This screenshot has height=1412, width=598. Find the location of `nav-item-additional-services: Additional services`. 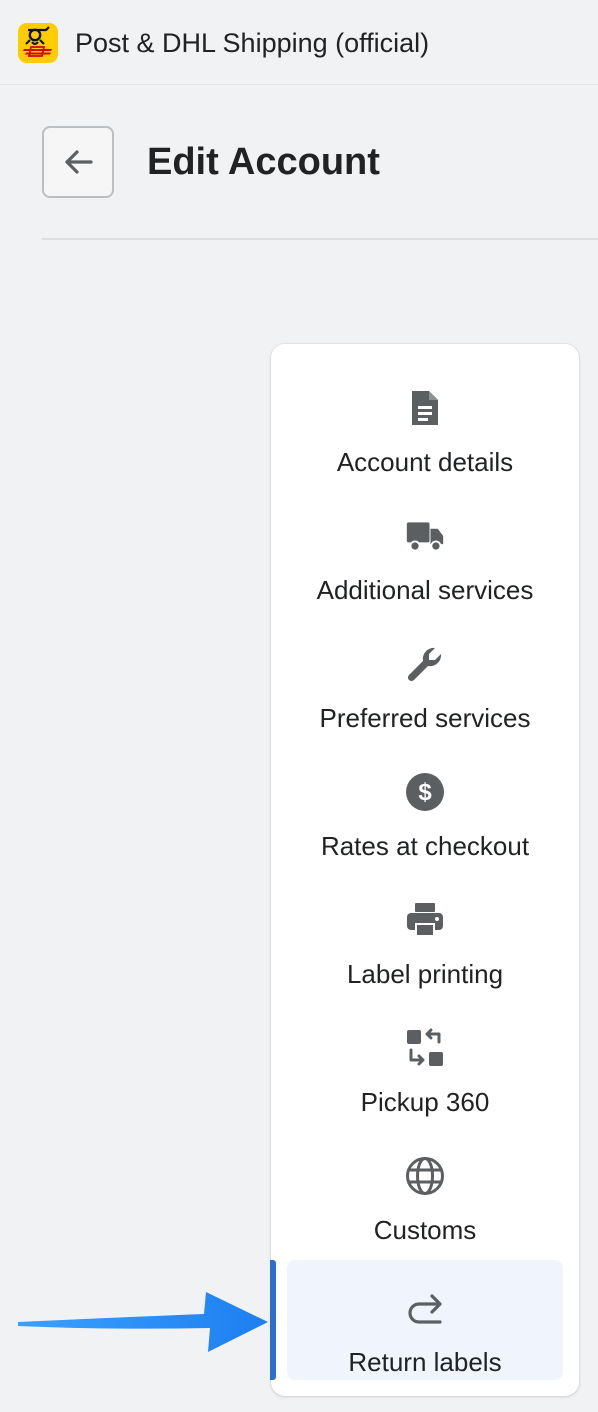

nav-item-additional-services: Additional services is located at coordinates (425, 548).